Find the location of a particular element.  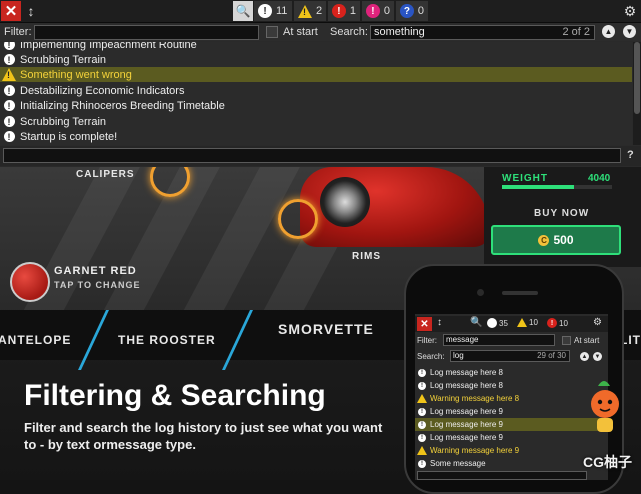

car-option-rooster: THE ROOSTER is located at coordinates (167, 340).